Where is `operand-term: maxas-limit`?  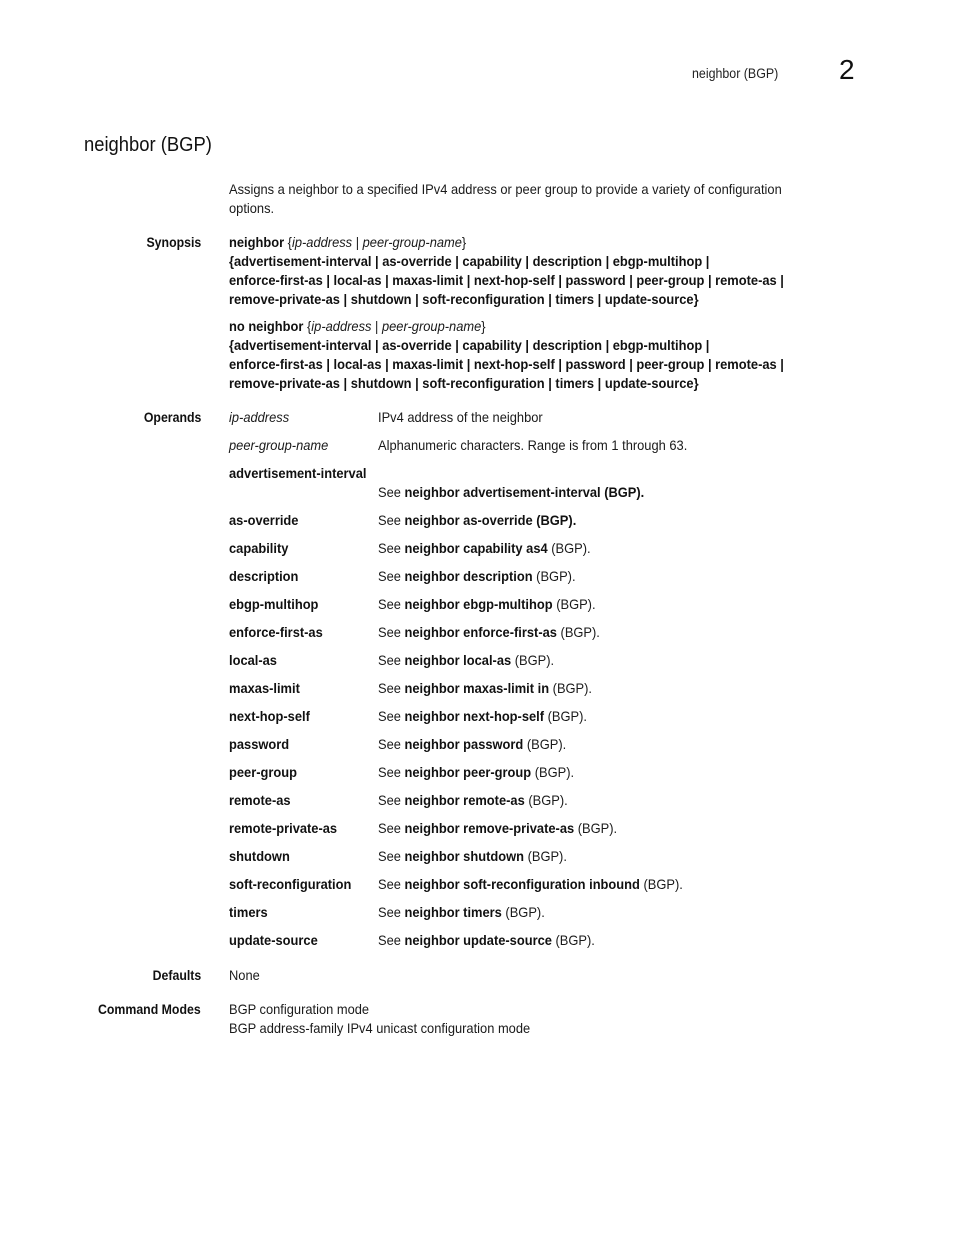
operand-term: maxas-limit is located at coordinates (264, 688).